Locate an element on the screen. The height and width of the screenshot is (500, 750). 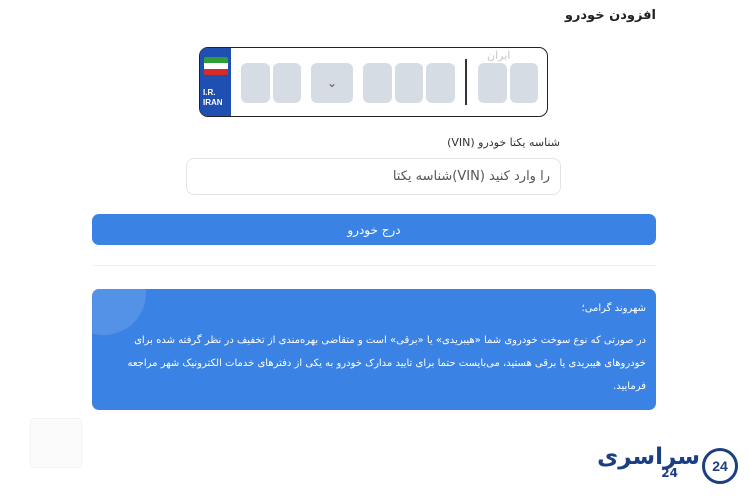
plate-iran-label: ایران is located at coordinates (499, 55).